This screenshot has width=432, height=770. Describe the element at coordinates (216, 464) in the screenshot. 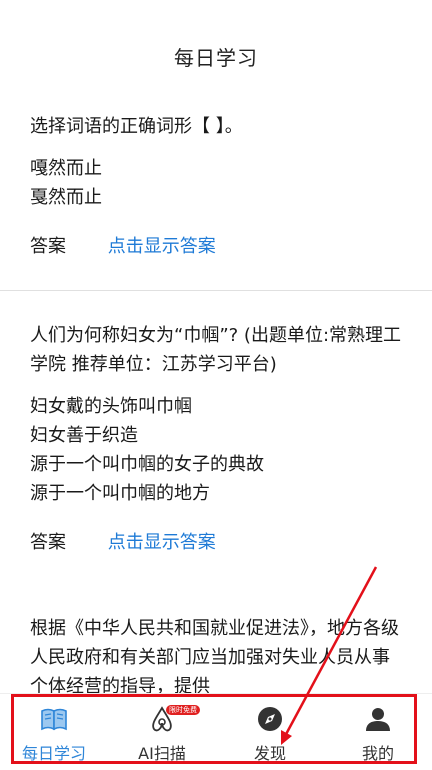

I see `option-item: 源于一个叫巾帼的女子的典故` at that location.